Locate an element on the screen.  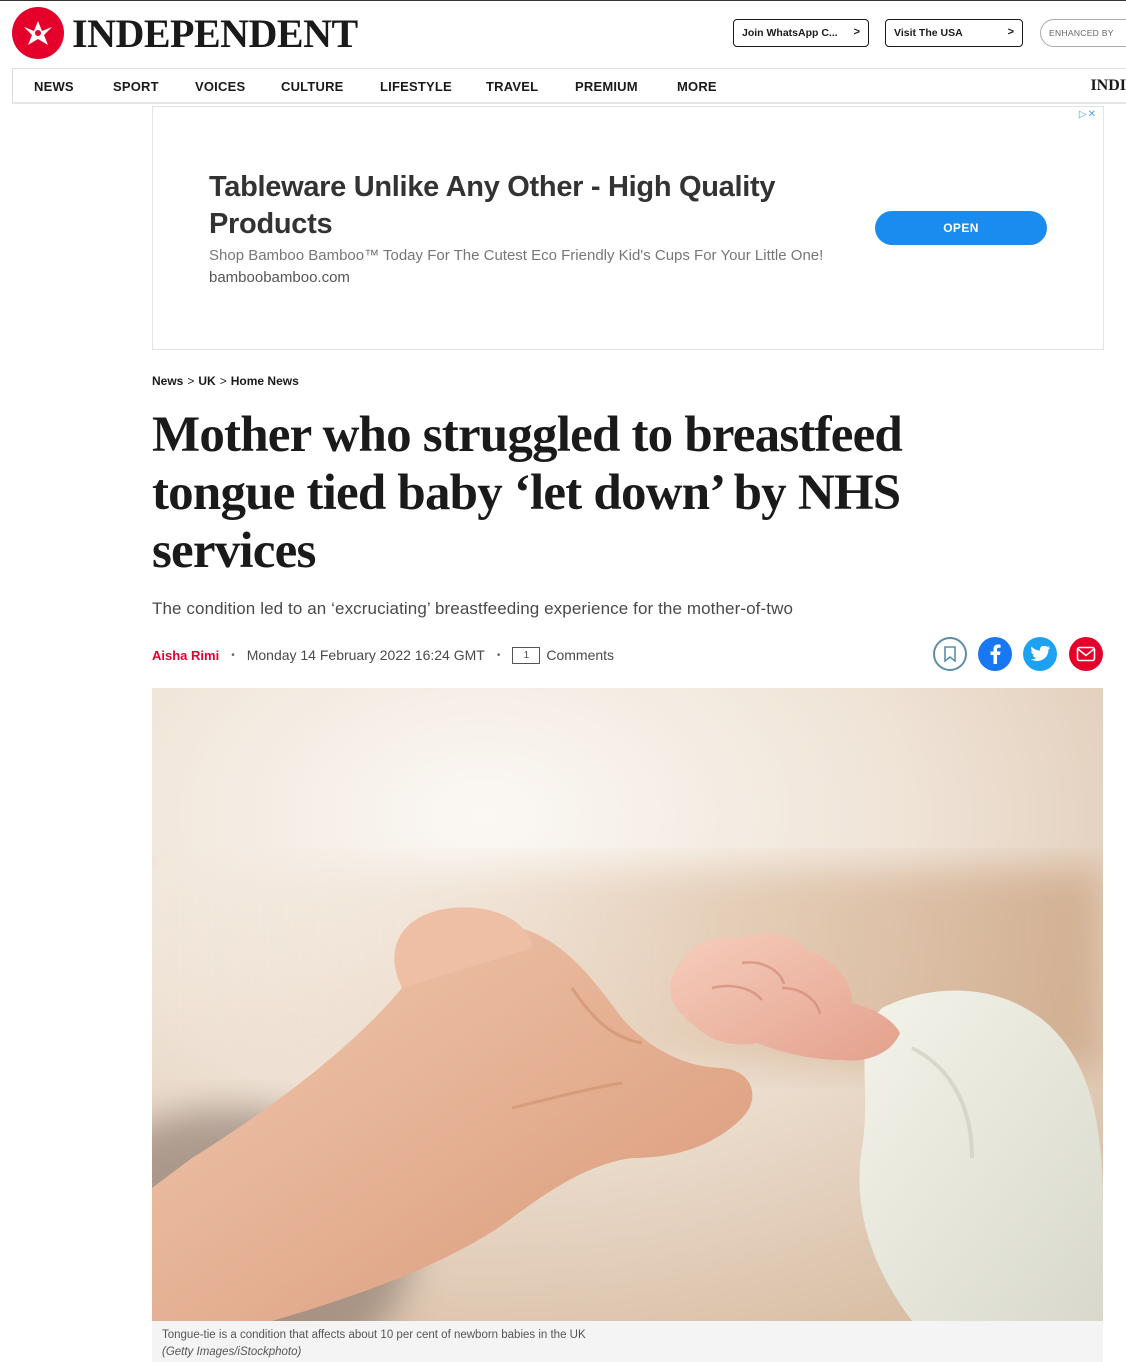
ad-open-button: OPEN is located at coordinates (961, 228).